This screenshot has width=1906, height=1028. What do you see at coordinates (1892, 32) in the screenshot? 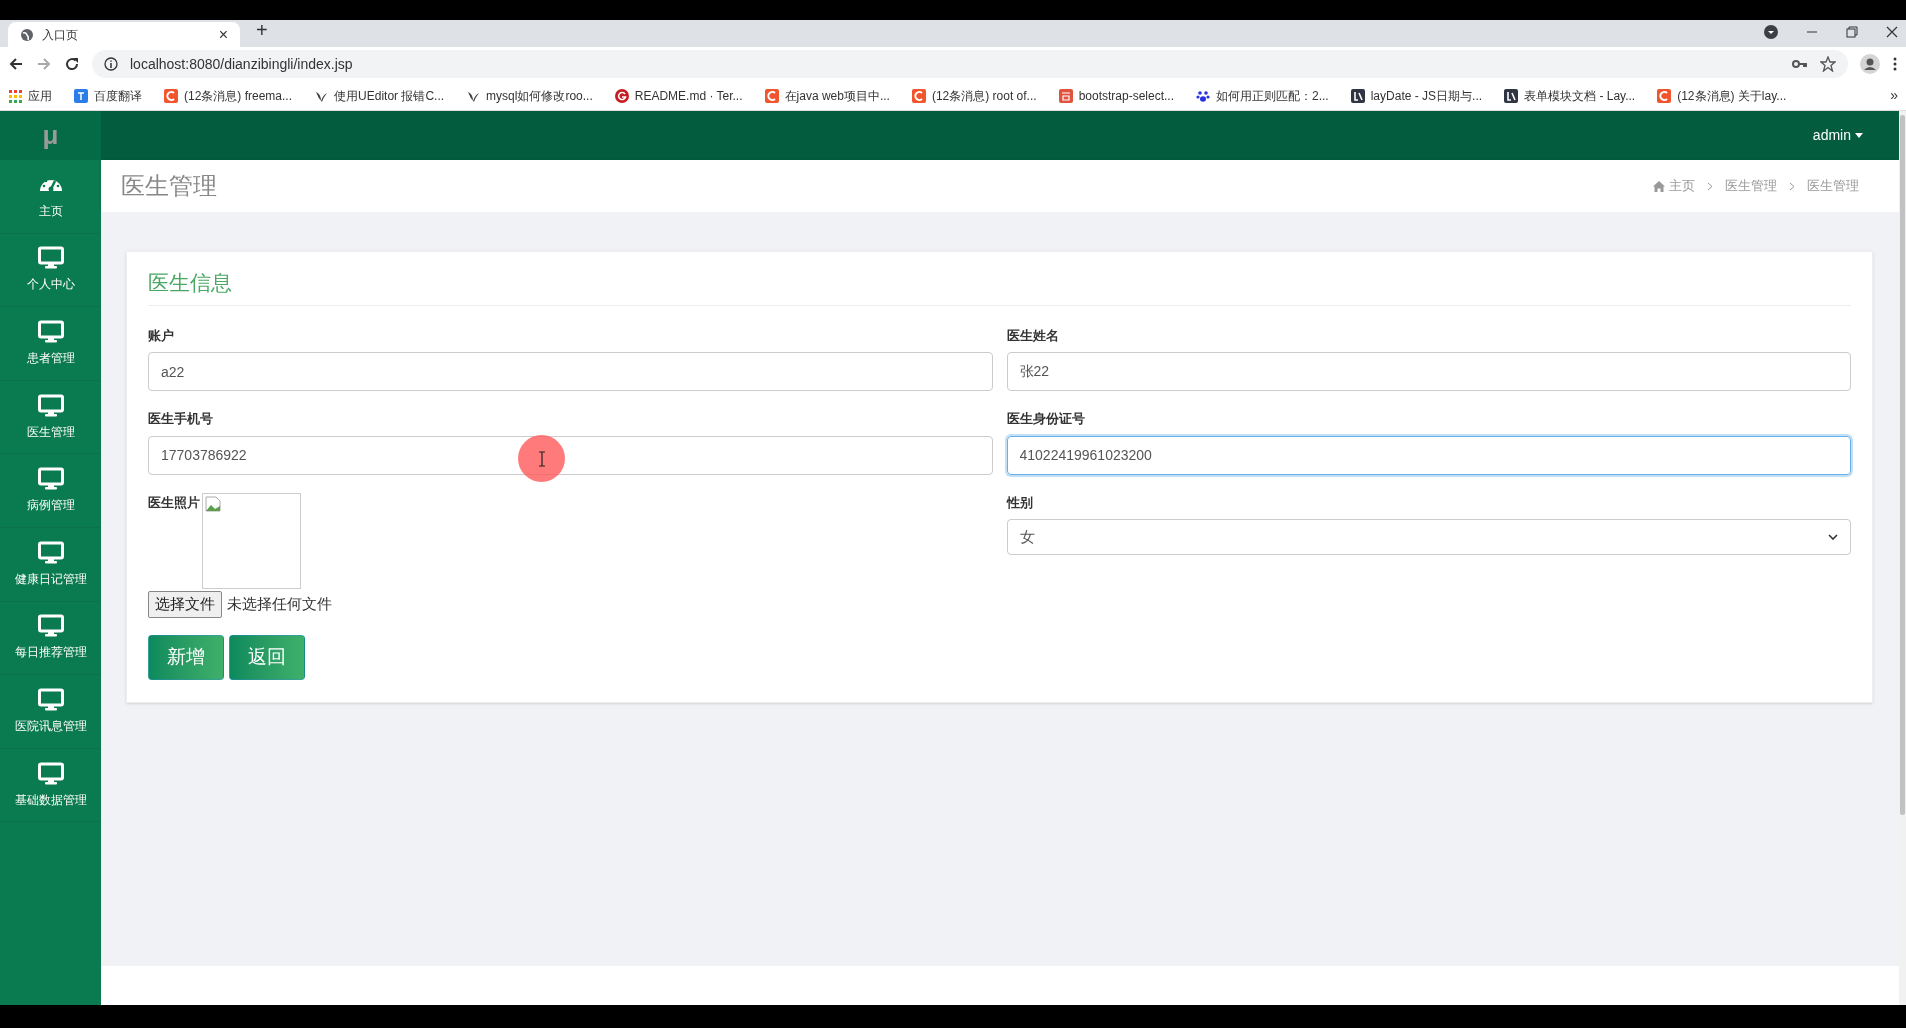
I see `close-icon` at bounding box center [1892, 32].